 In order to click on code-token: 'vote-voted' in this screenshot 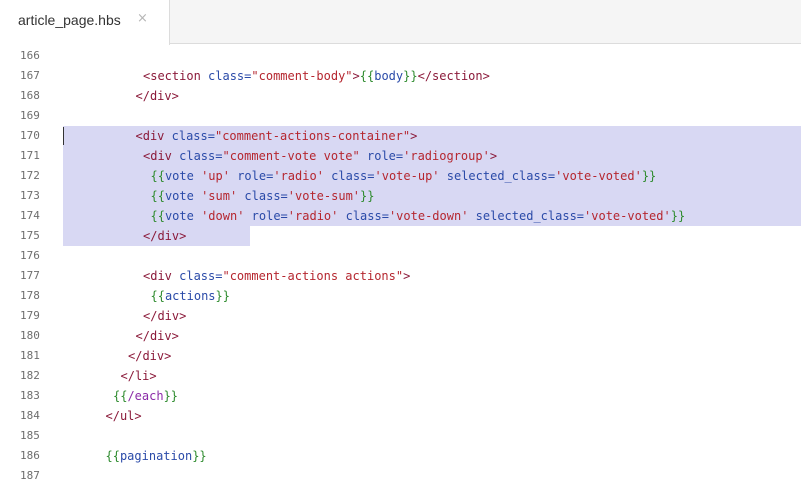, I will do `click(627, 216)`.